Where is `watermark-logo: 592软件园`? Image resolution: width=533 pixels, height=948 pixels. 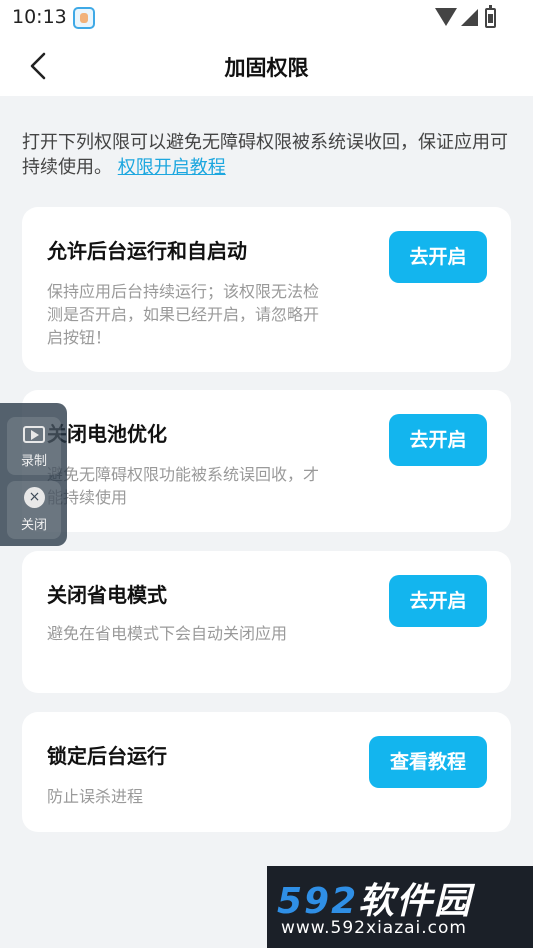 watermark-logo: 592软件园 is located at coordinates (374, 898).